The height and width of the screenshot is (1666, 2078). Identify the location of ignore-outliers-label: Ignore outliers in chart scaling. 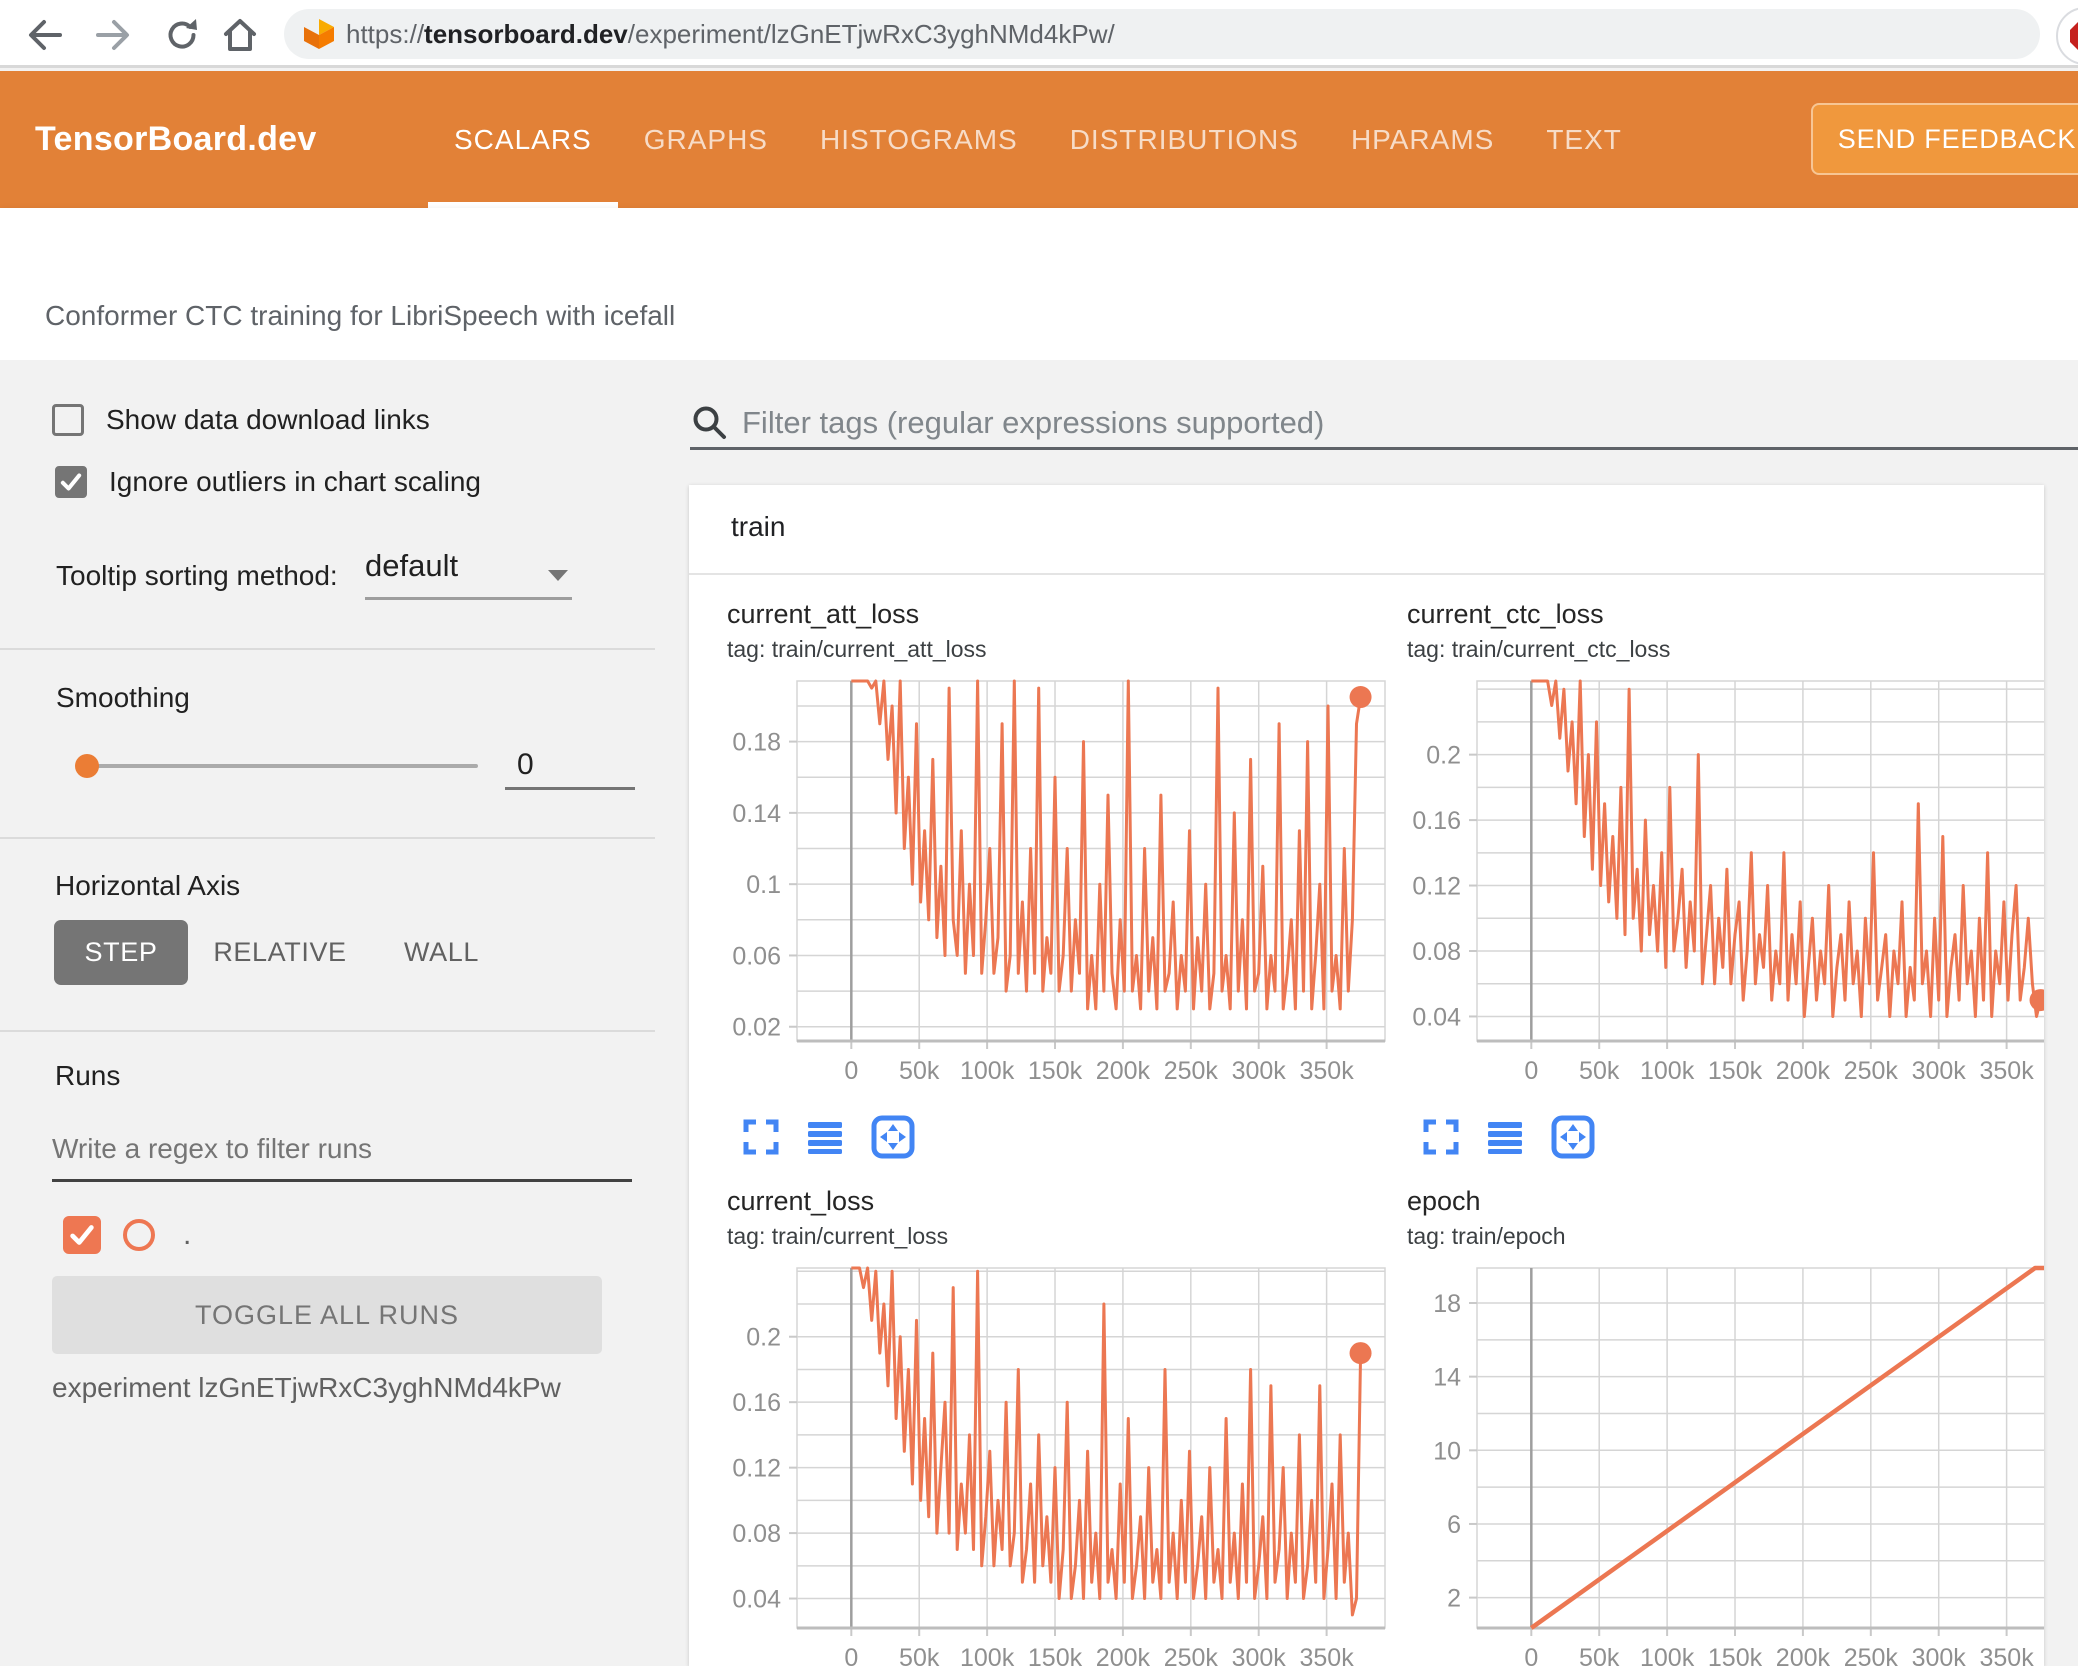
(295, 481).